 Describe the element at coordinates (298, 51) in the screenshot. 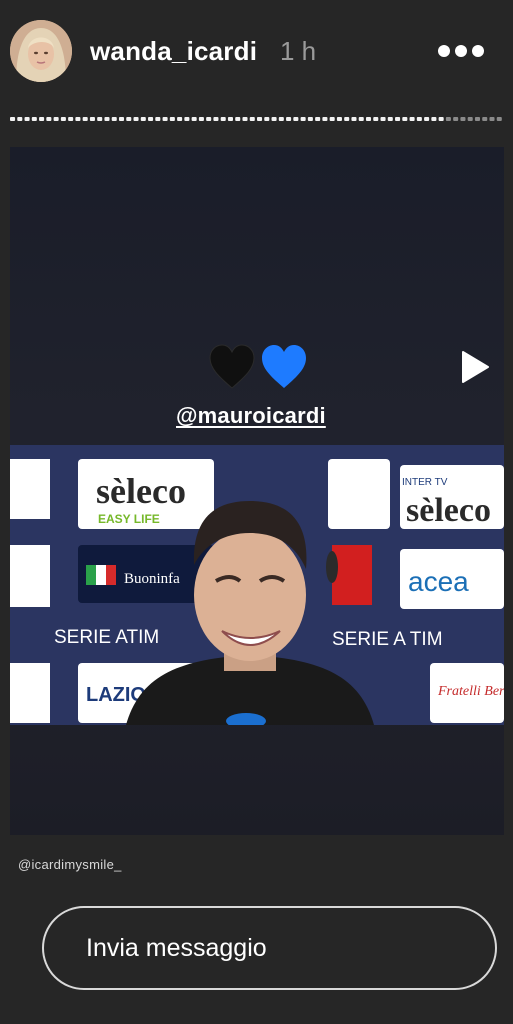

I see `time-ago: 1 h` at that location.